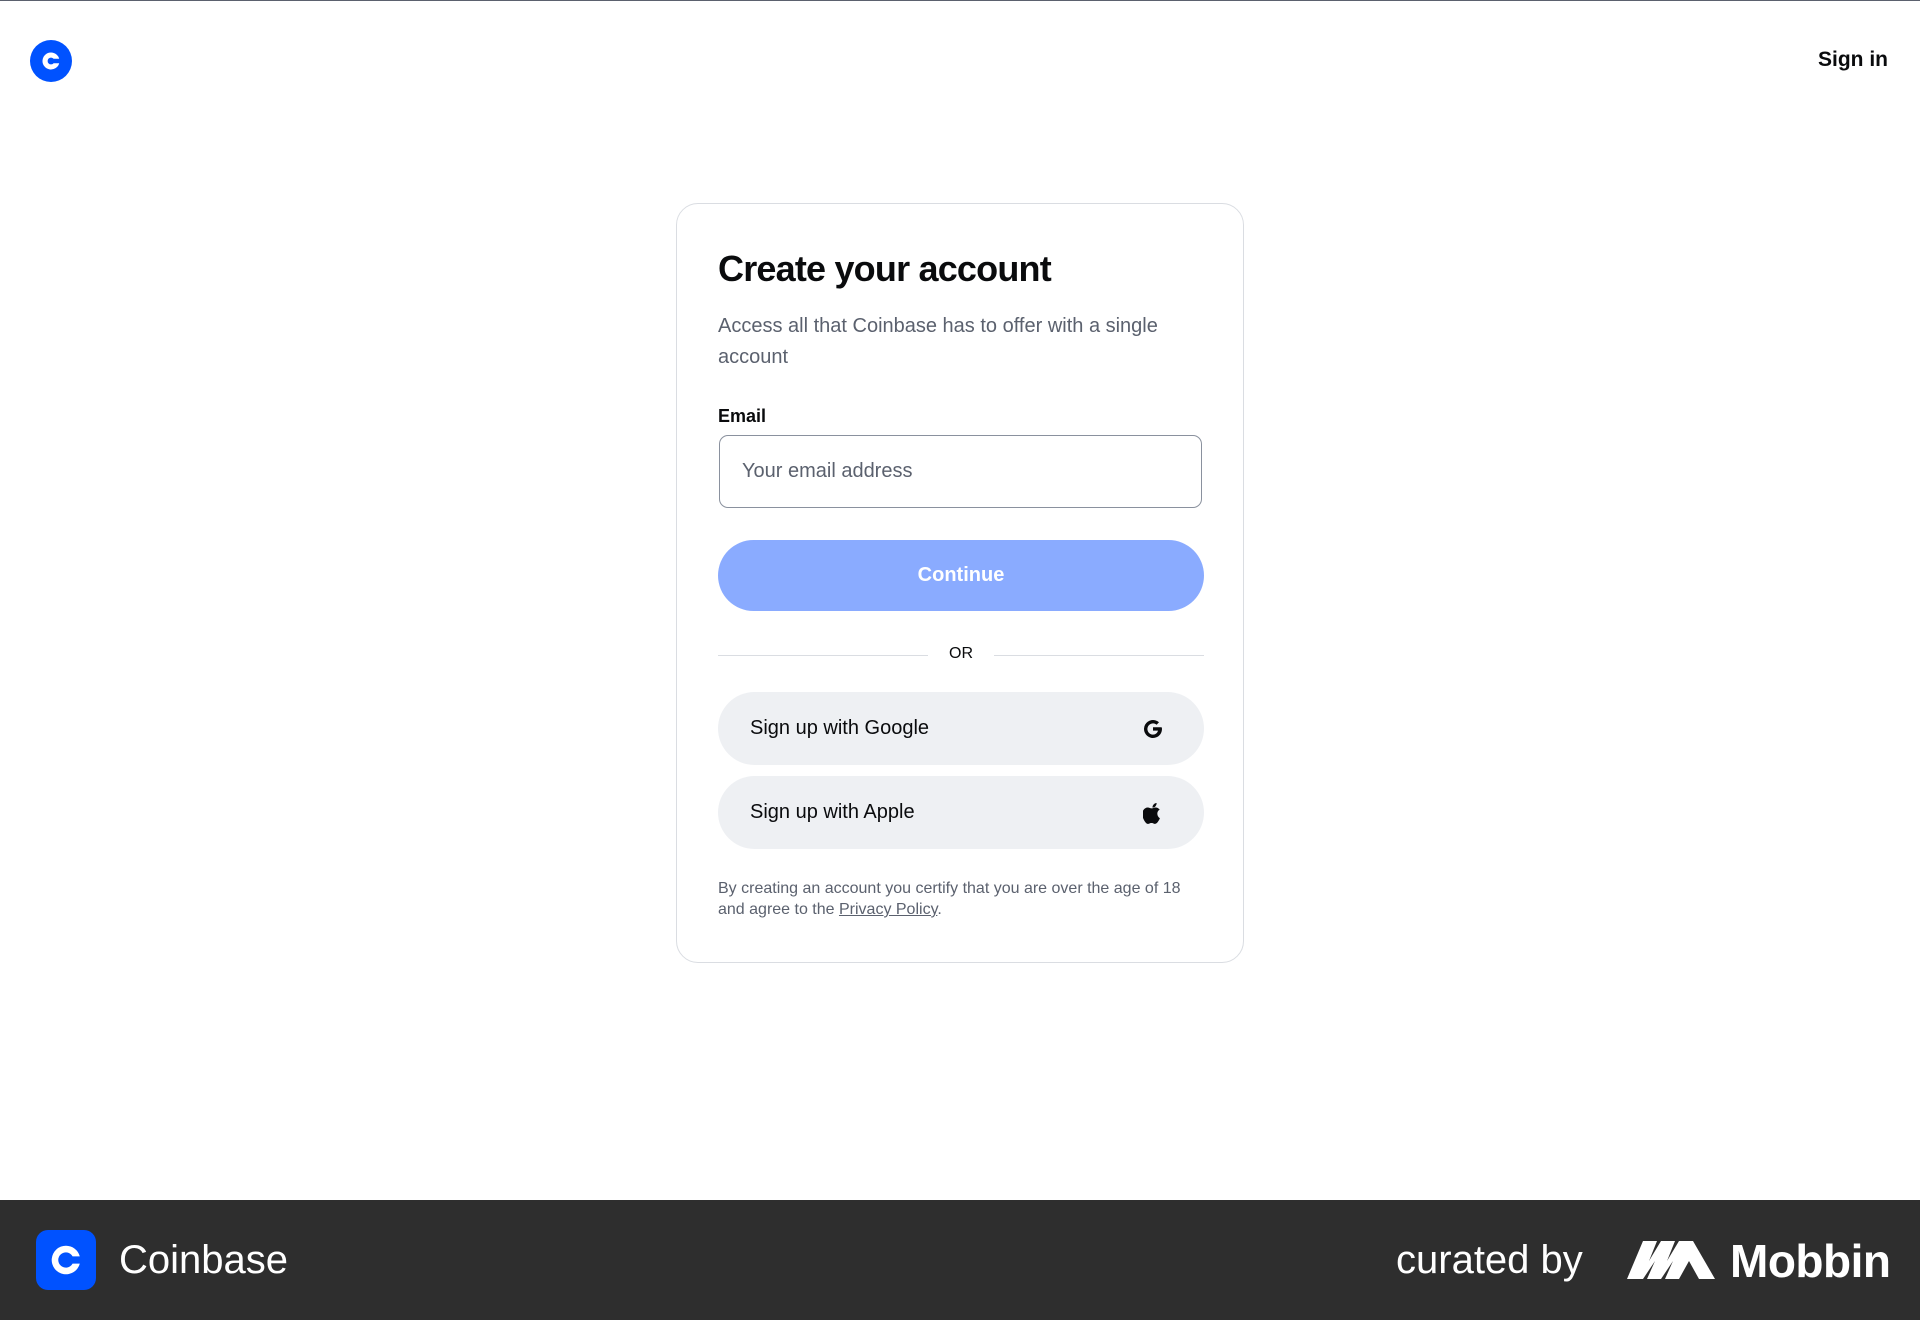 The width and height of the screenshot is (1920, 1320). I want to click on footer-curated-label: curated by, so click(1489, 1260).